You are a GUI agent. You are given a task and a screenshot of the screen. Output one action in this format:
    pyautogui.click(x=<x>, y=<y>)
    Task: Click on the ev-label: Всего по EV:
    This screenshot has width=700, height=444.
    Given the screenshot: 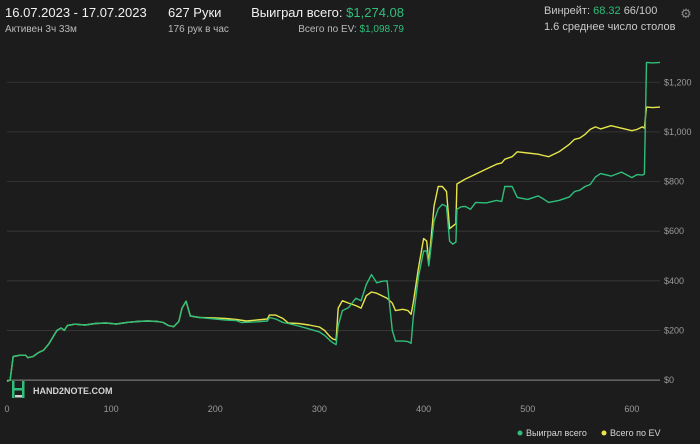 What is the action you would take?
    pyautogui.click(x=327, y=29)
    